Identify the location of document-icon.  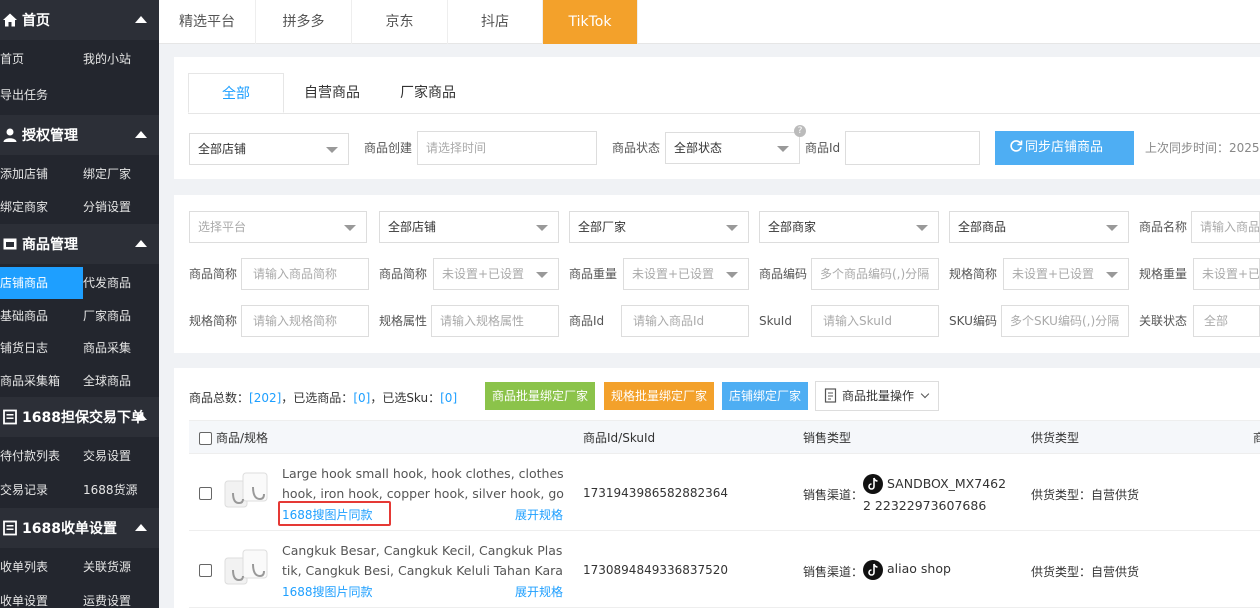
(830, 395).